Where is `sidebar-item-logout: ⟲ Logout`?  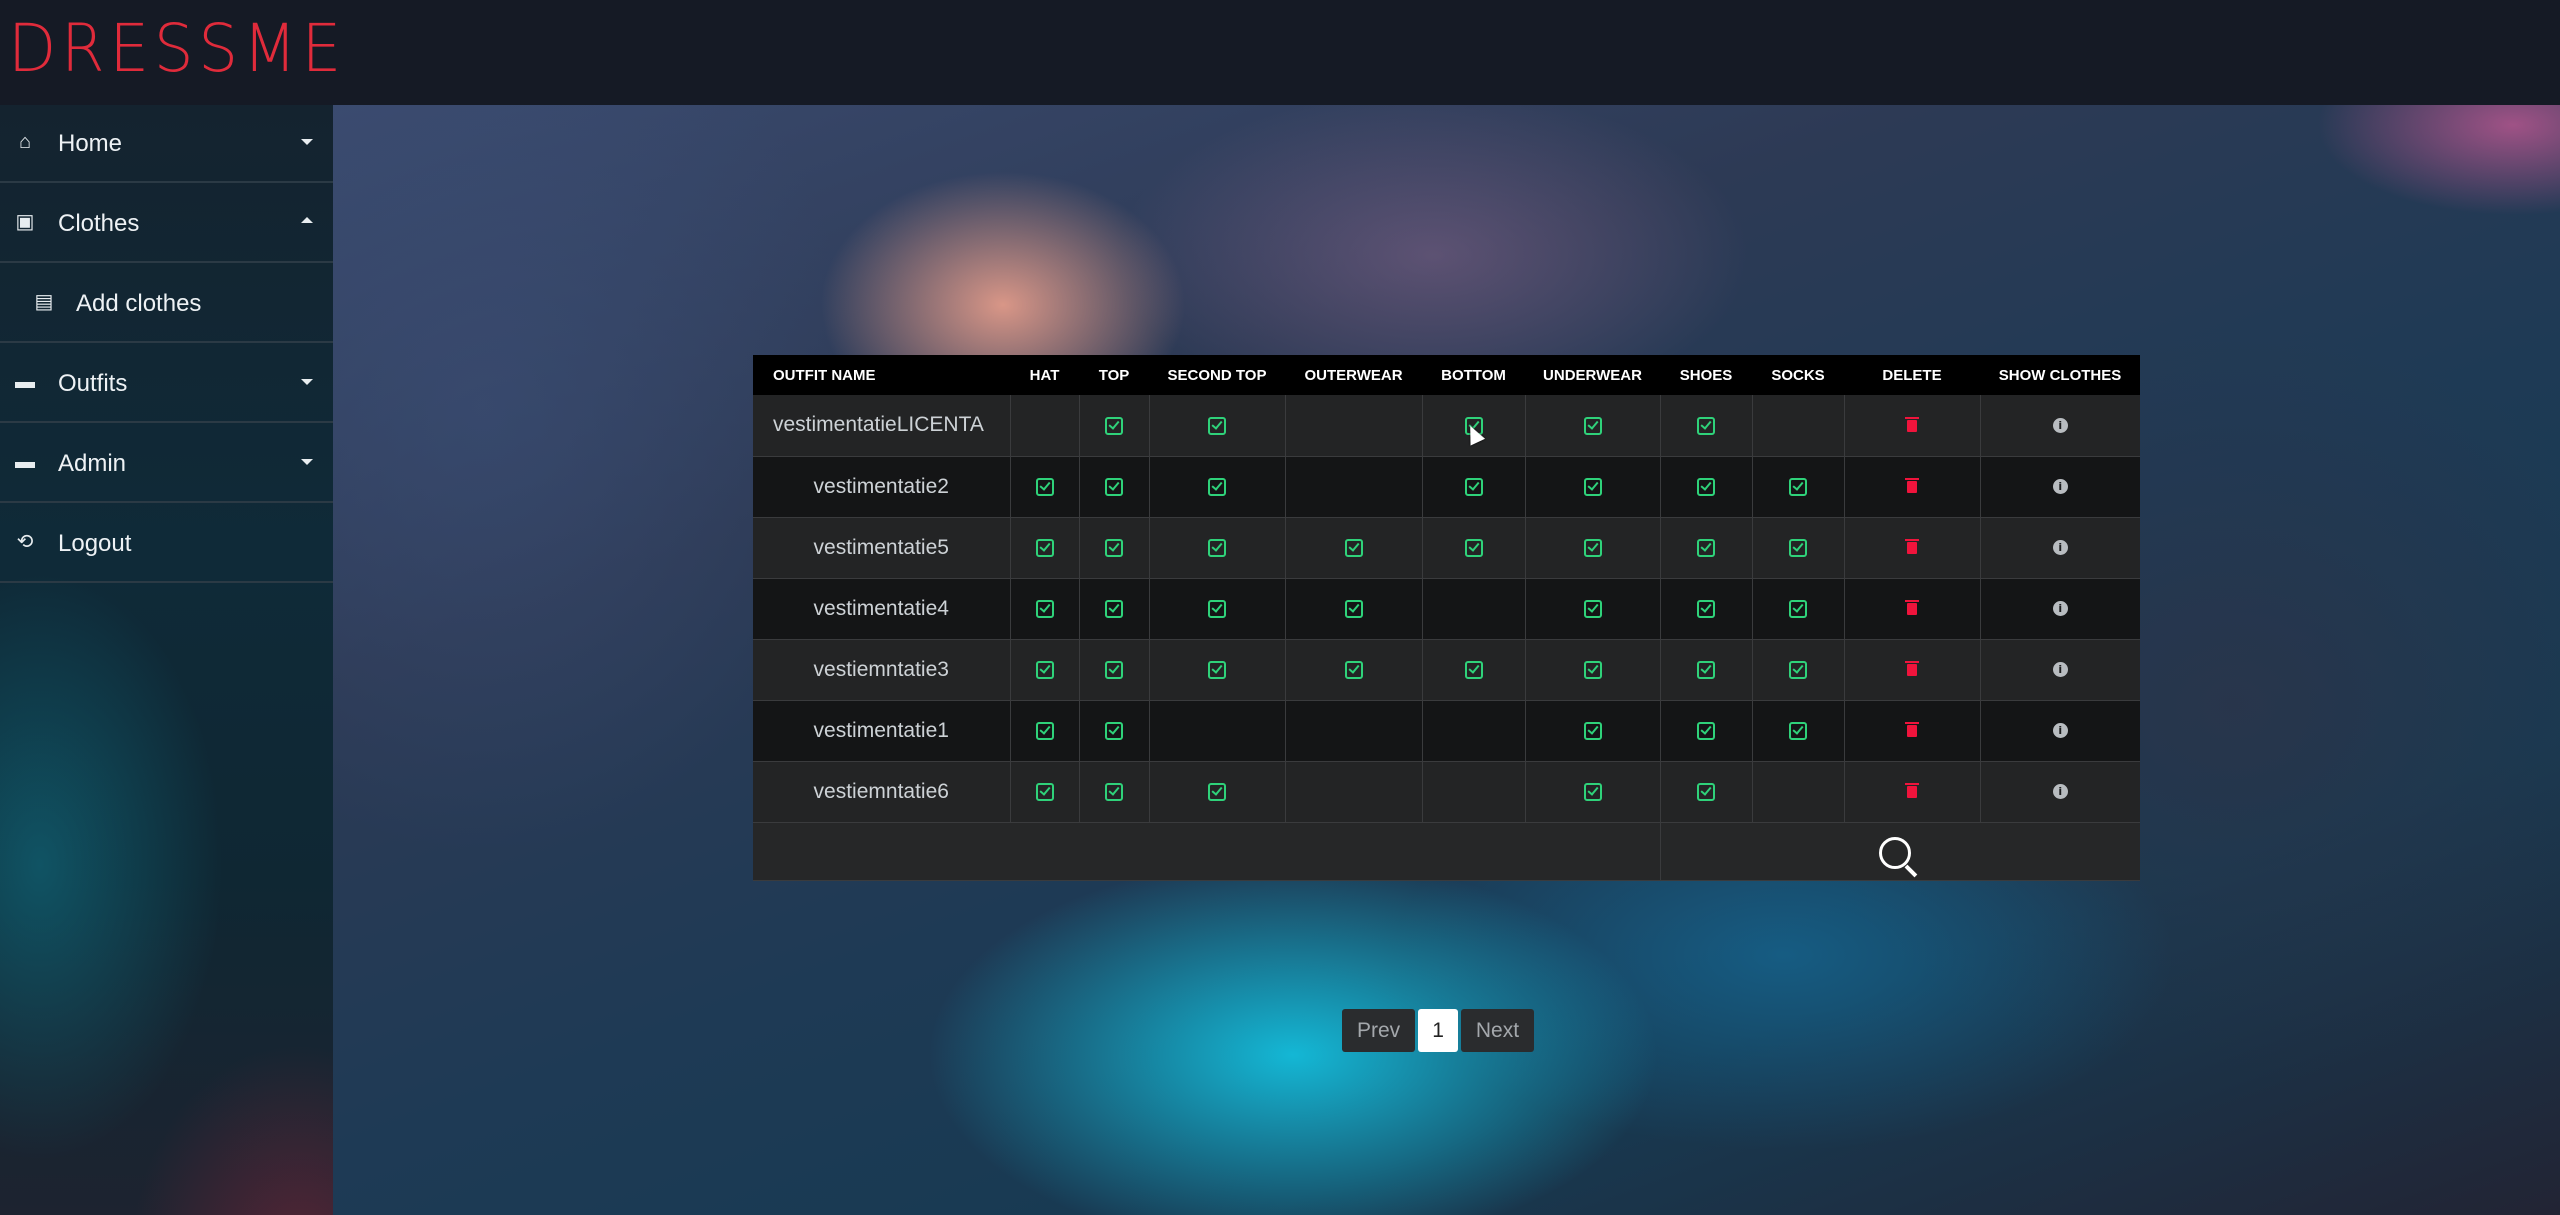
sidebar-item-logout: ⟲ Logout is located at coordinates (166, 544).